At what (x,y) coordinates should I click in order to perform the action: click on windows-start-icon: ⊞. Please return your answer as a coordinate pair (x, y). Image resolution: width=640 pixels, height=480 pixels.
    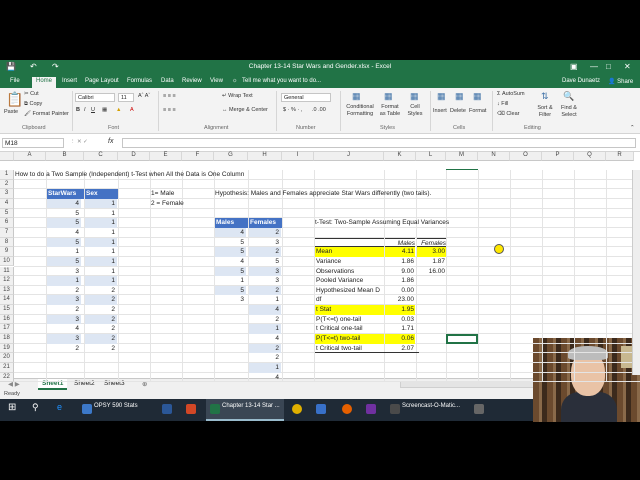
    Looking at the image, I should click on (12, 409).